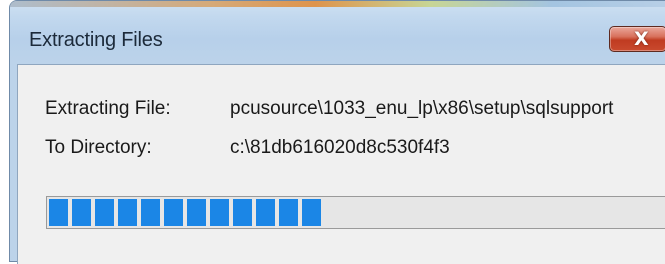  What do you see at coordinates (98, 147) in the screenshot?
I see `to-directory-label: To Directory:` at bounding box center [98, 147].